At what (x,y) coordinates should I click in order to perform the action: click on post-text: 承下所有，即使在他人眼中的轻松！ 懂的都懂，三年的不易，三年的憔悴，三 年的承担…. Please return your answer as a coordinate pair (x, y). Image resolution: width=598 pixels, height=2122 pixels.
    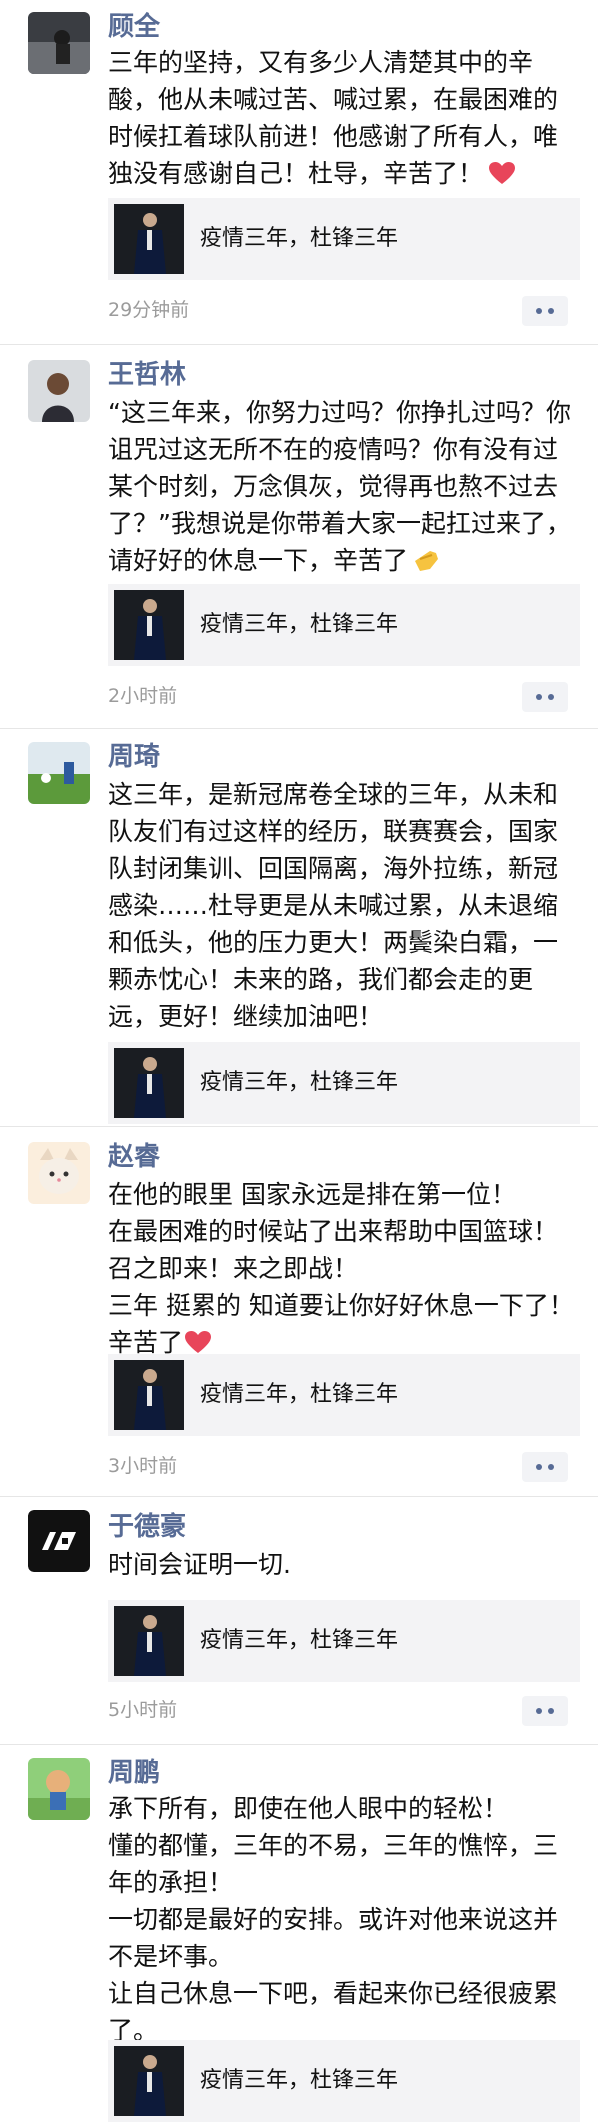
    Looking at the image, I should click on (333, 1919).